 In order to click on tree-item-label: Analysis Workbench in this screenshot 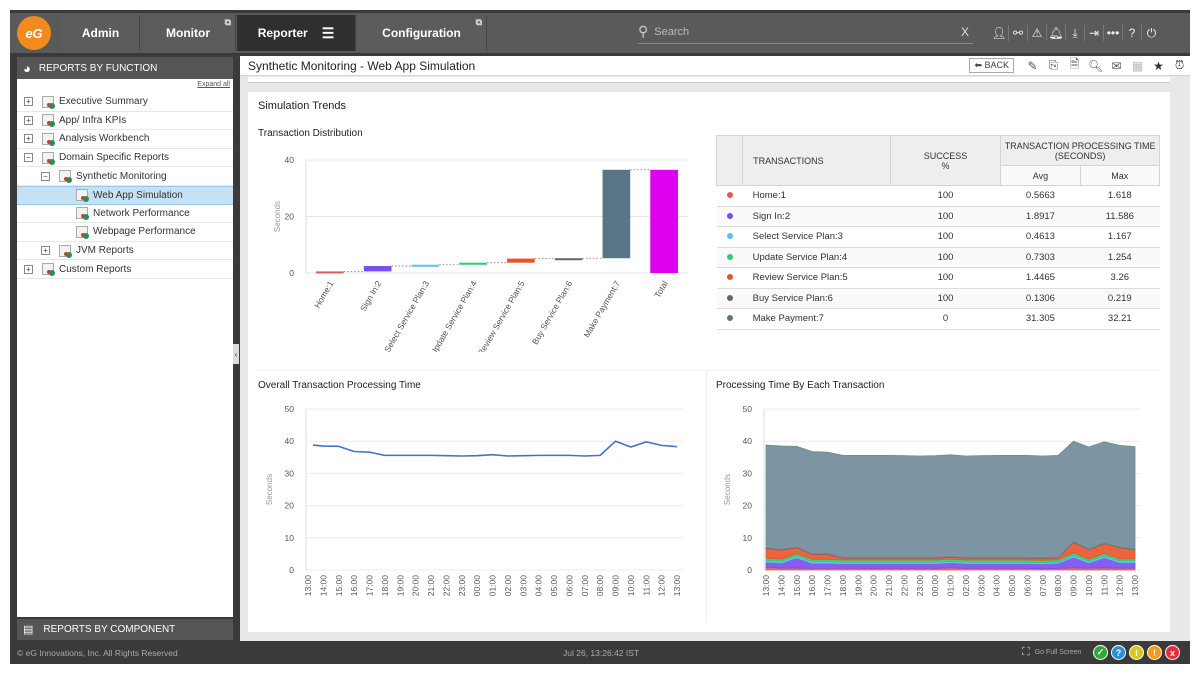, I will do `click(104, 139)`.